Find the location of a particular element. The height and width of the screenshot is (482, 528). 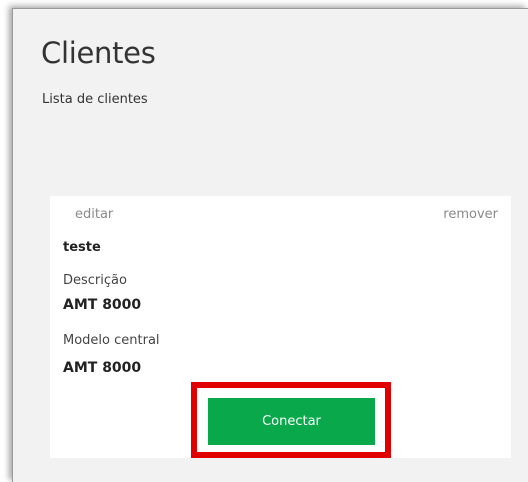

description-value: AMT 8000 is located at coordinates (102, 305).